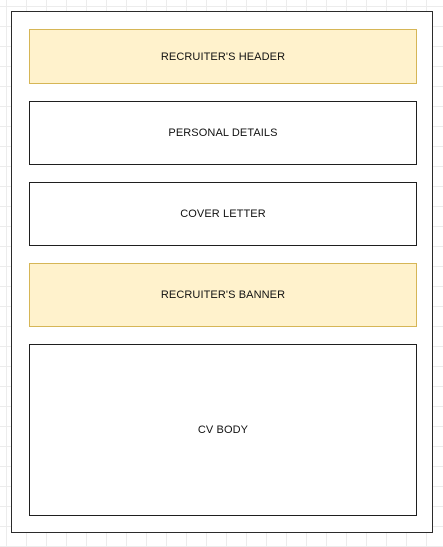 Image resolution: width=443 pixels, height=547 pixels. I want to click on recruiters-header-label: RECRUITER'S HEADER, so click(223, 56).